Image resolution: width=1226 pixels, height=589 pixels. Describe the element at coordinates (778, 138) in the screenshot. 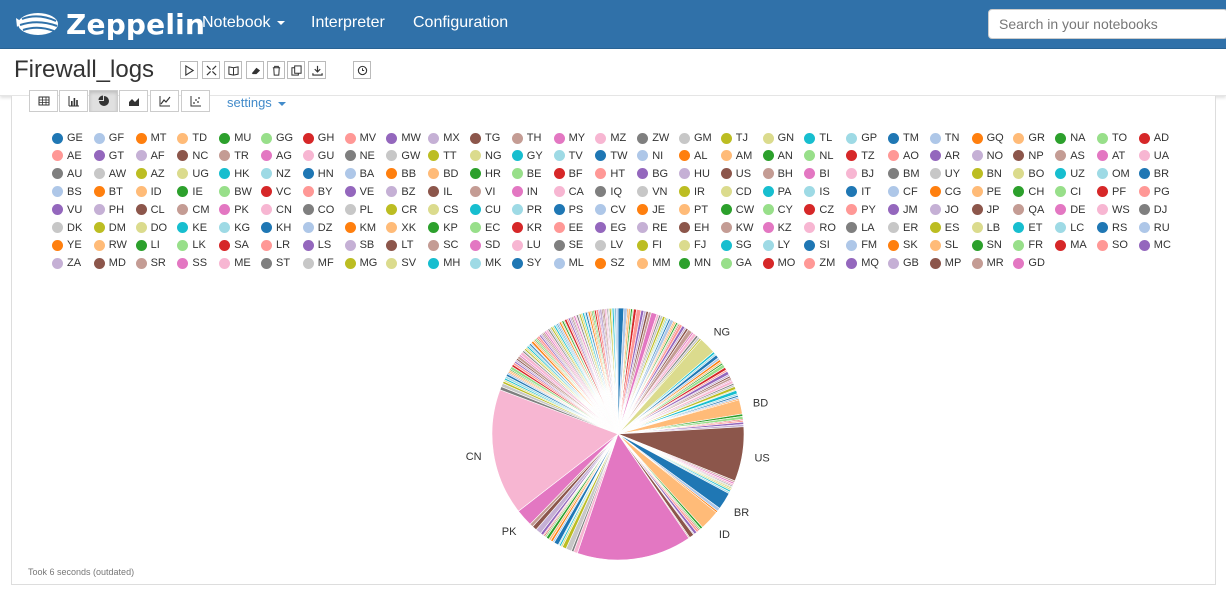

I see `legend-item: GN` at that location.